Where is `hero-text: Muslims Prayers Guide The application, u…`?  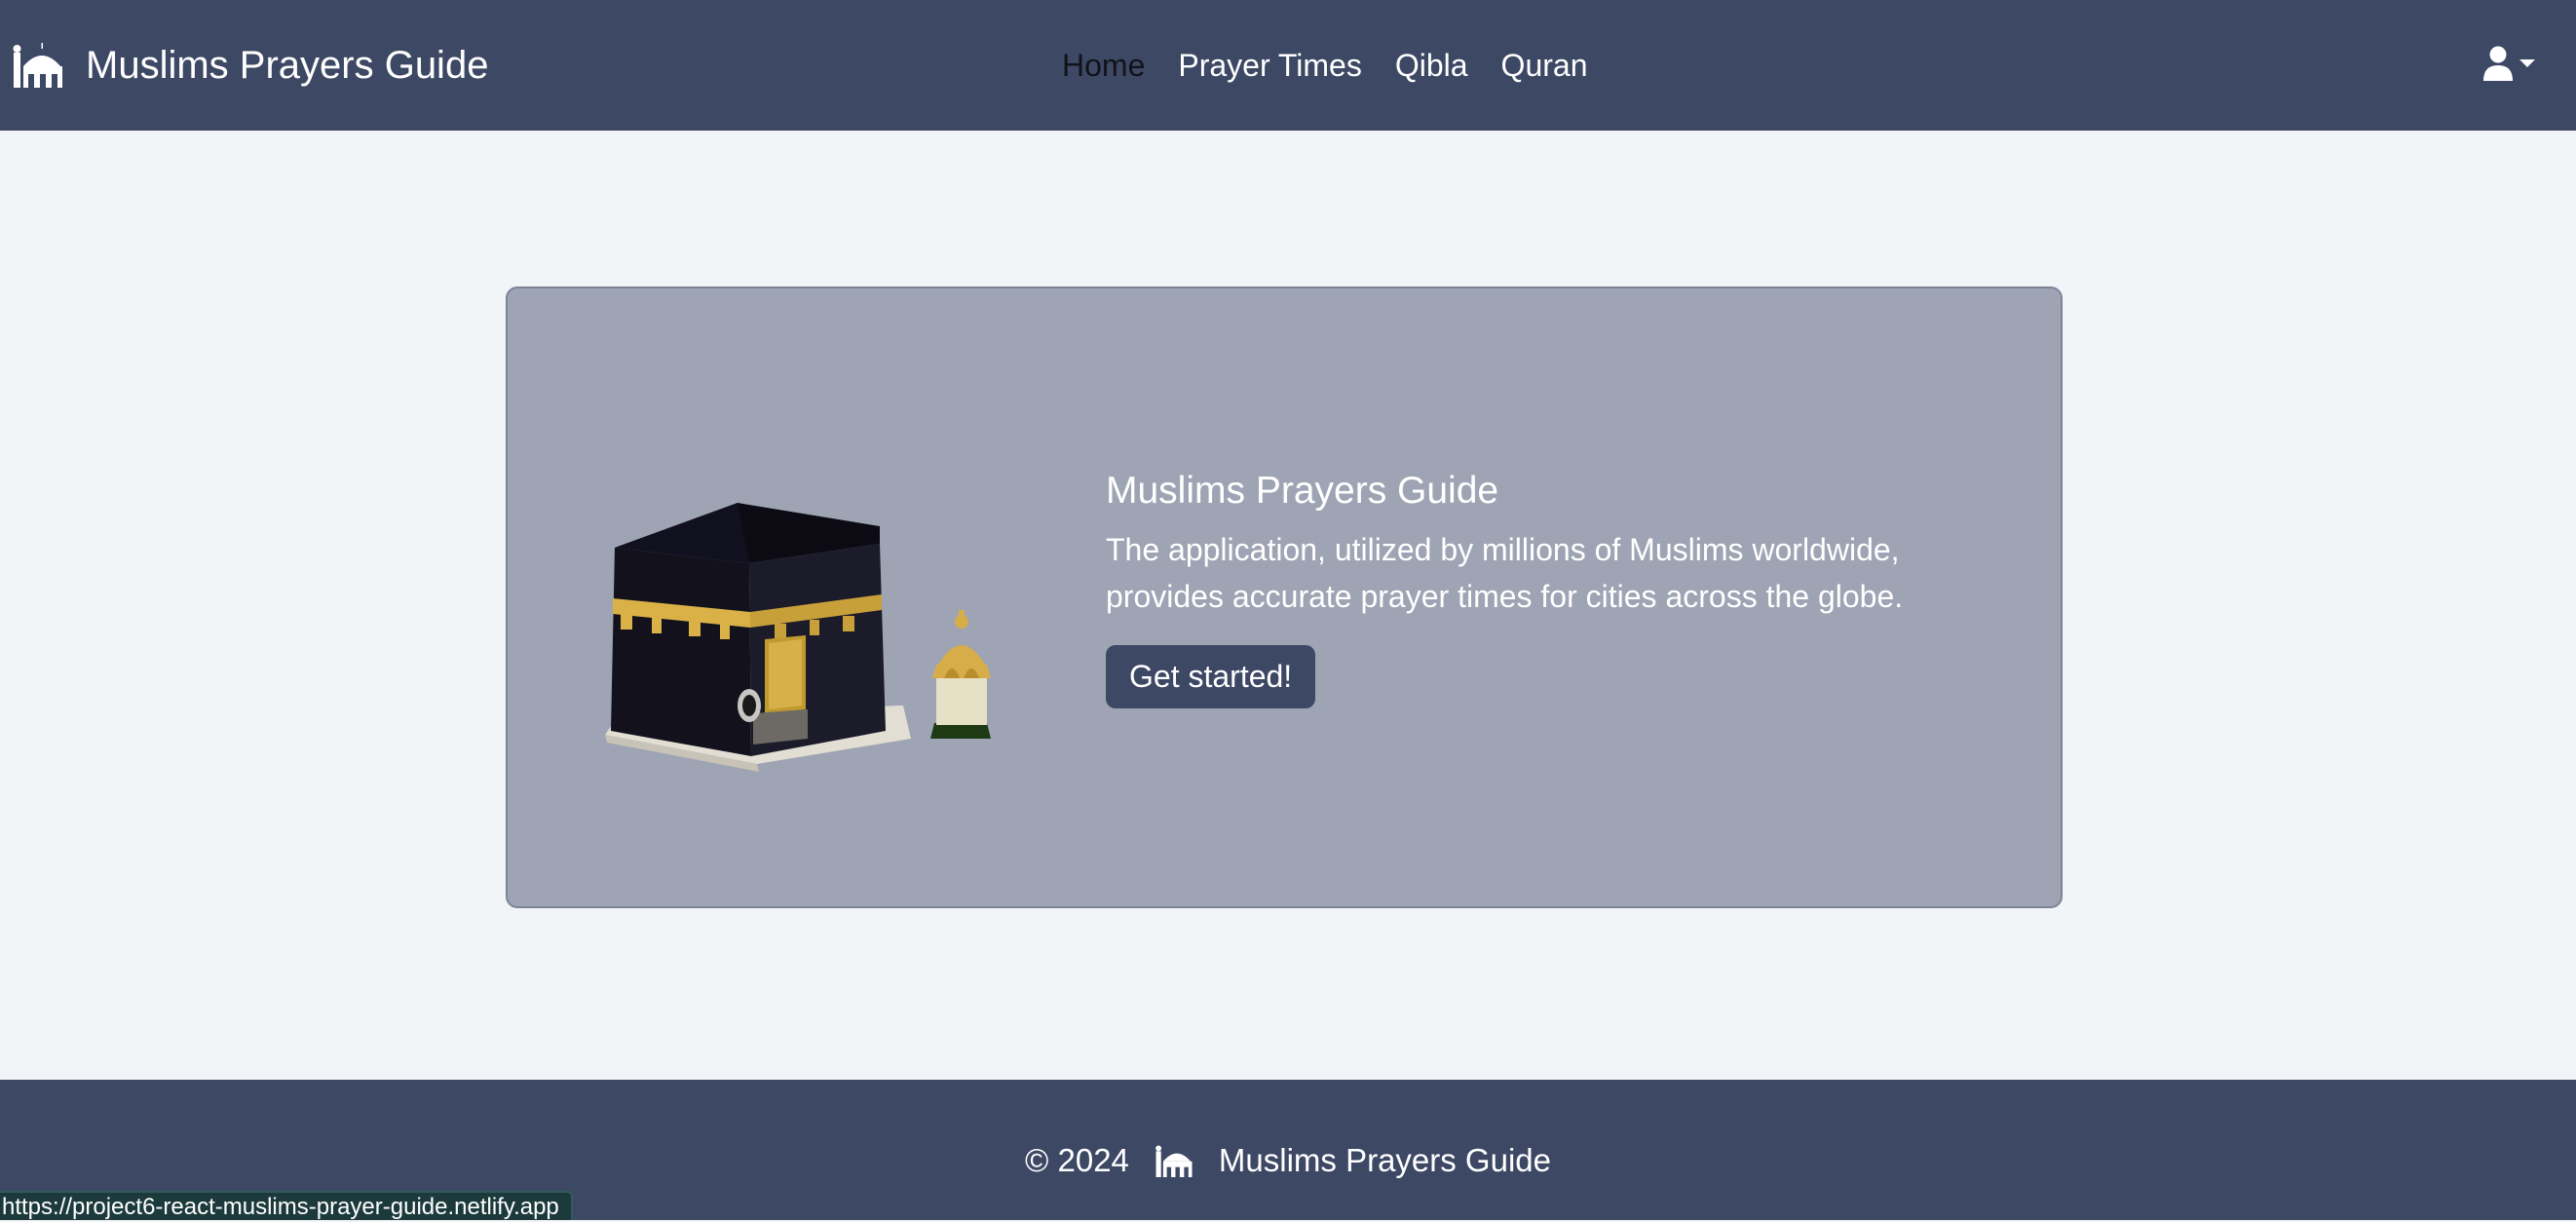 hero-text: Muslims Prayers Guide The application, u… is located at coordinates (1544, 589).